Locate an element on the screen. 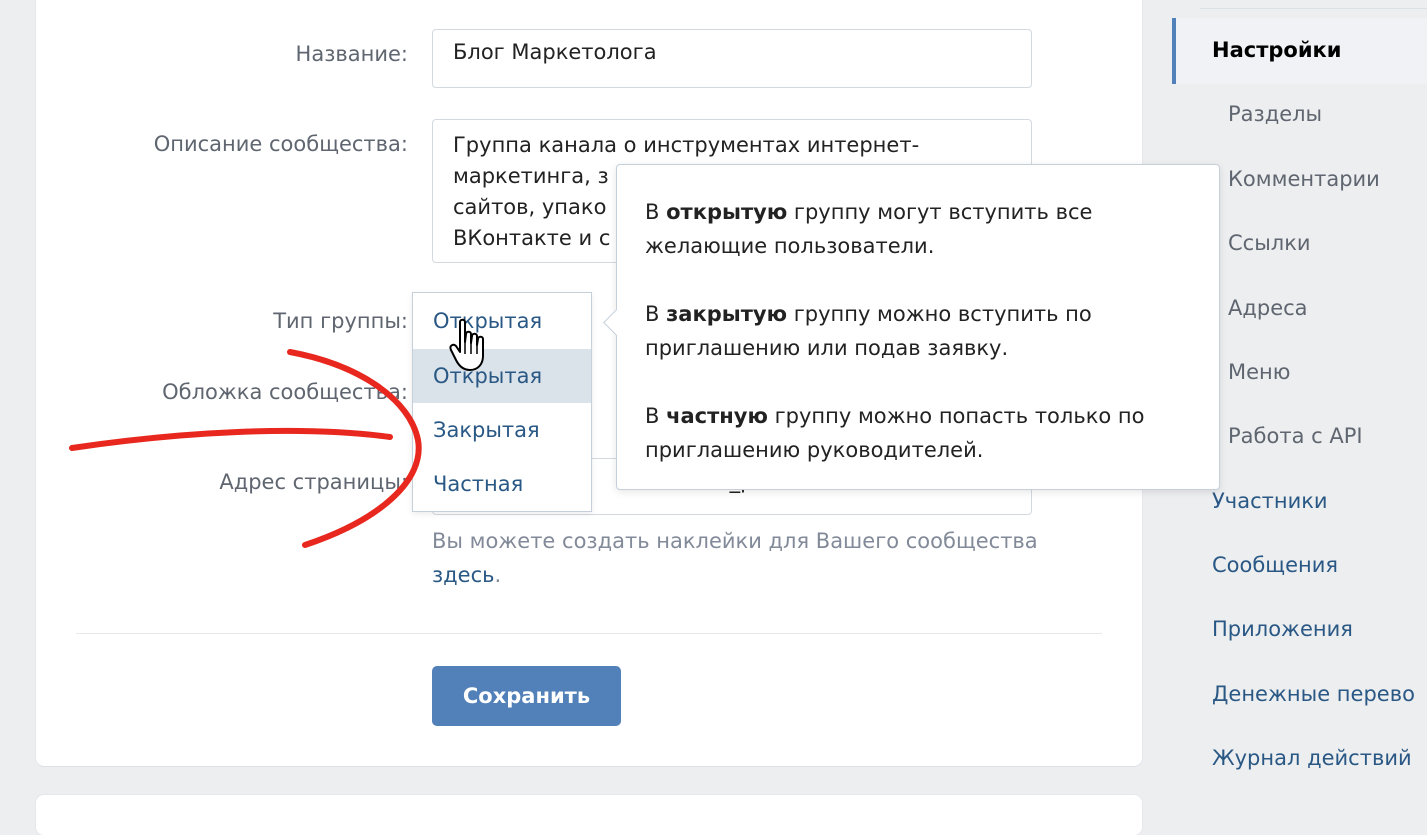 This screenshot has width=1427, height=835. group-type-label: Тип группы: is located at coordinates (340, 321).